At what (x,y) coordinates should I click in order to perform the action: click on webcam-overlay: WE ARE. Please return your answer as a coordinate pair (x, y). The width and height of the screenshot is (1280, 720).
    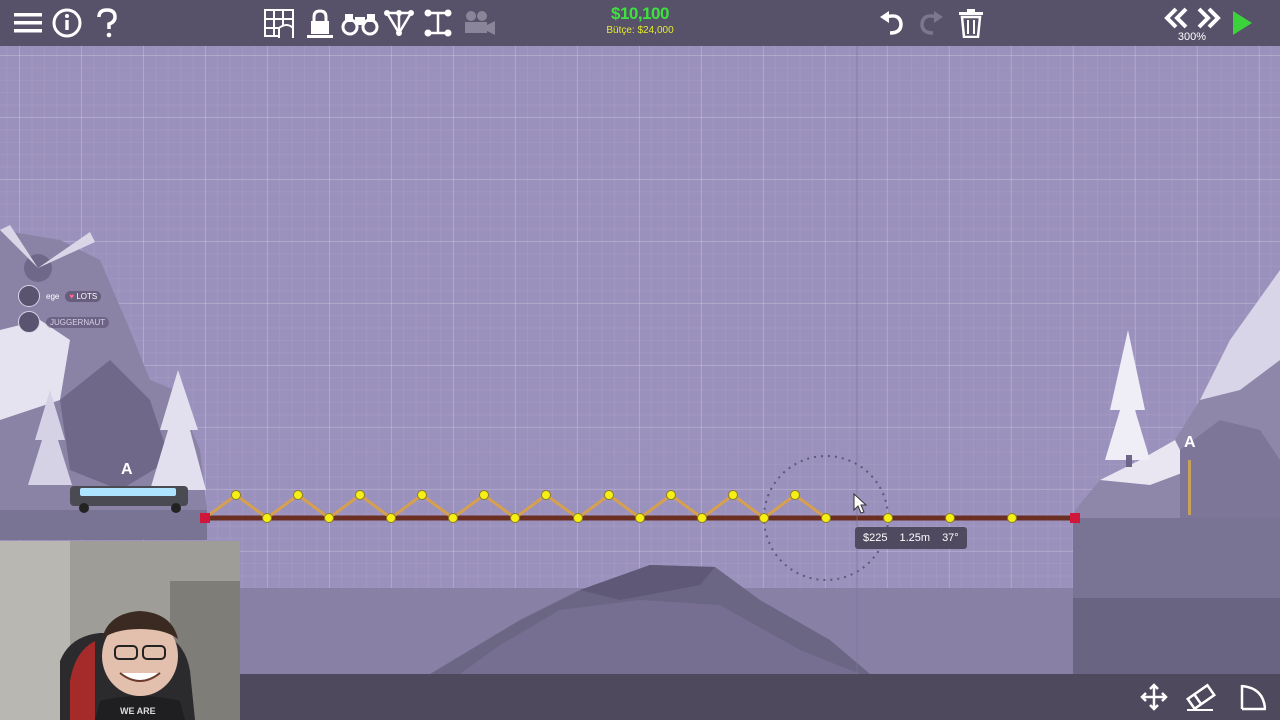
    Looking at the image, I should click on (120, 630).